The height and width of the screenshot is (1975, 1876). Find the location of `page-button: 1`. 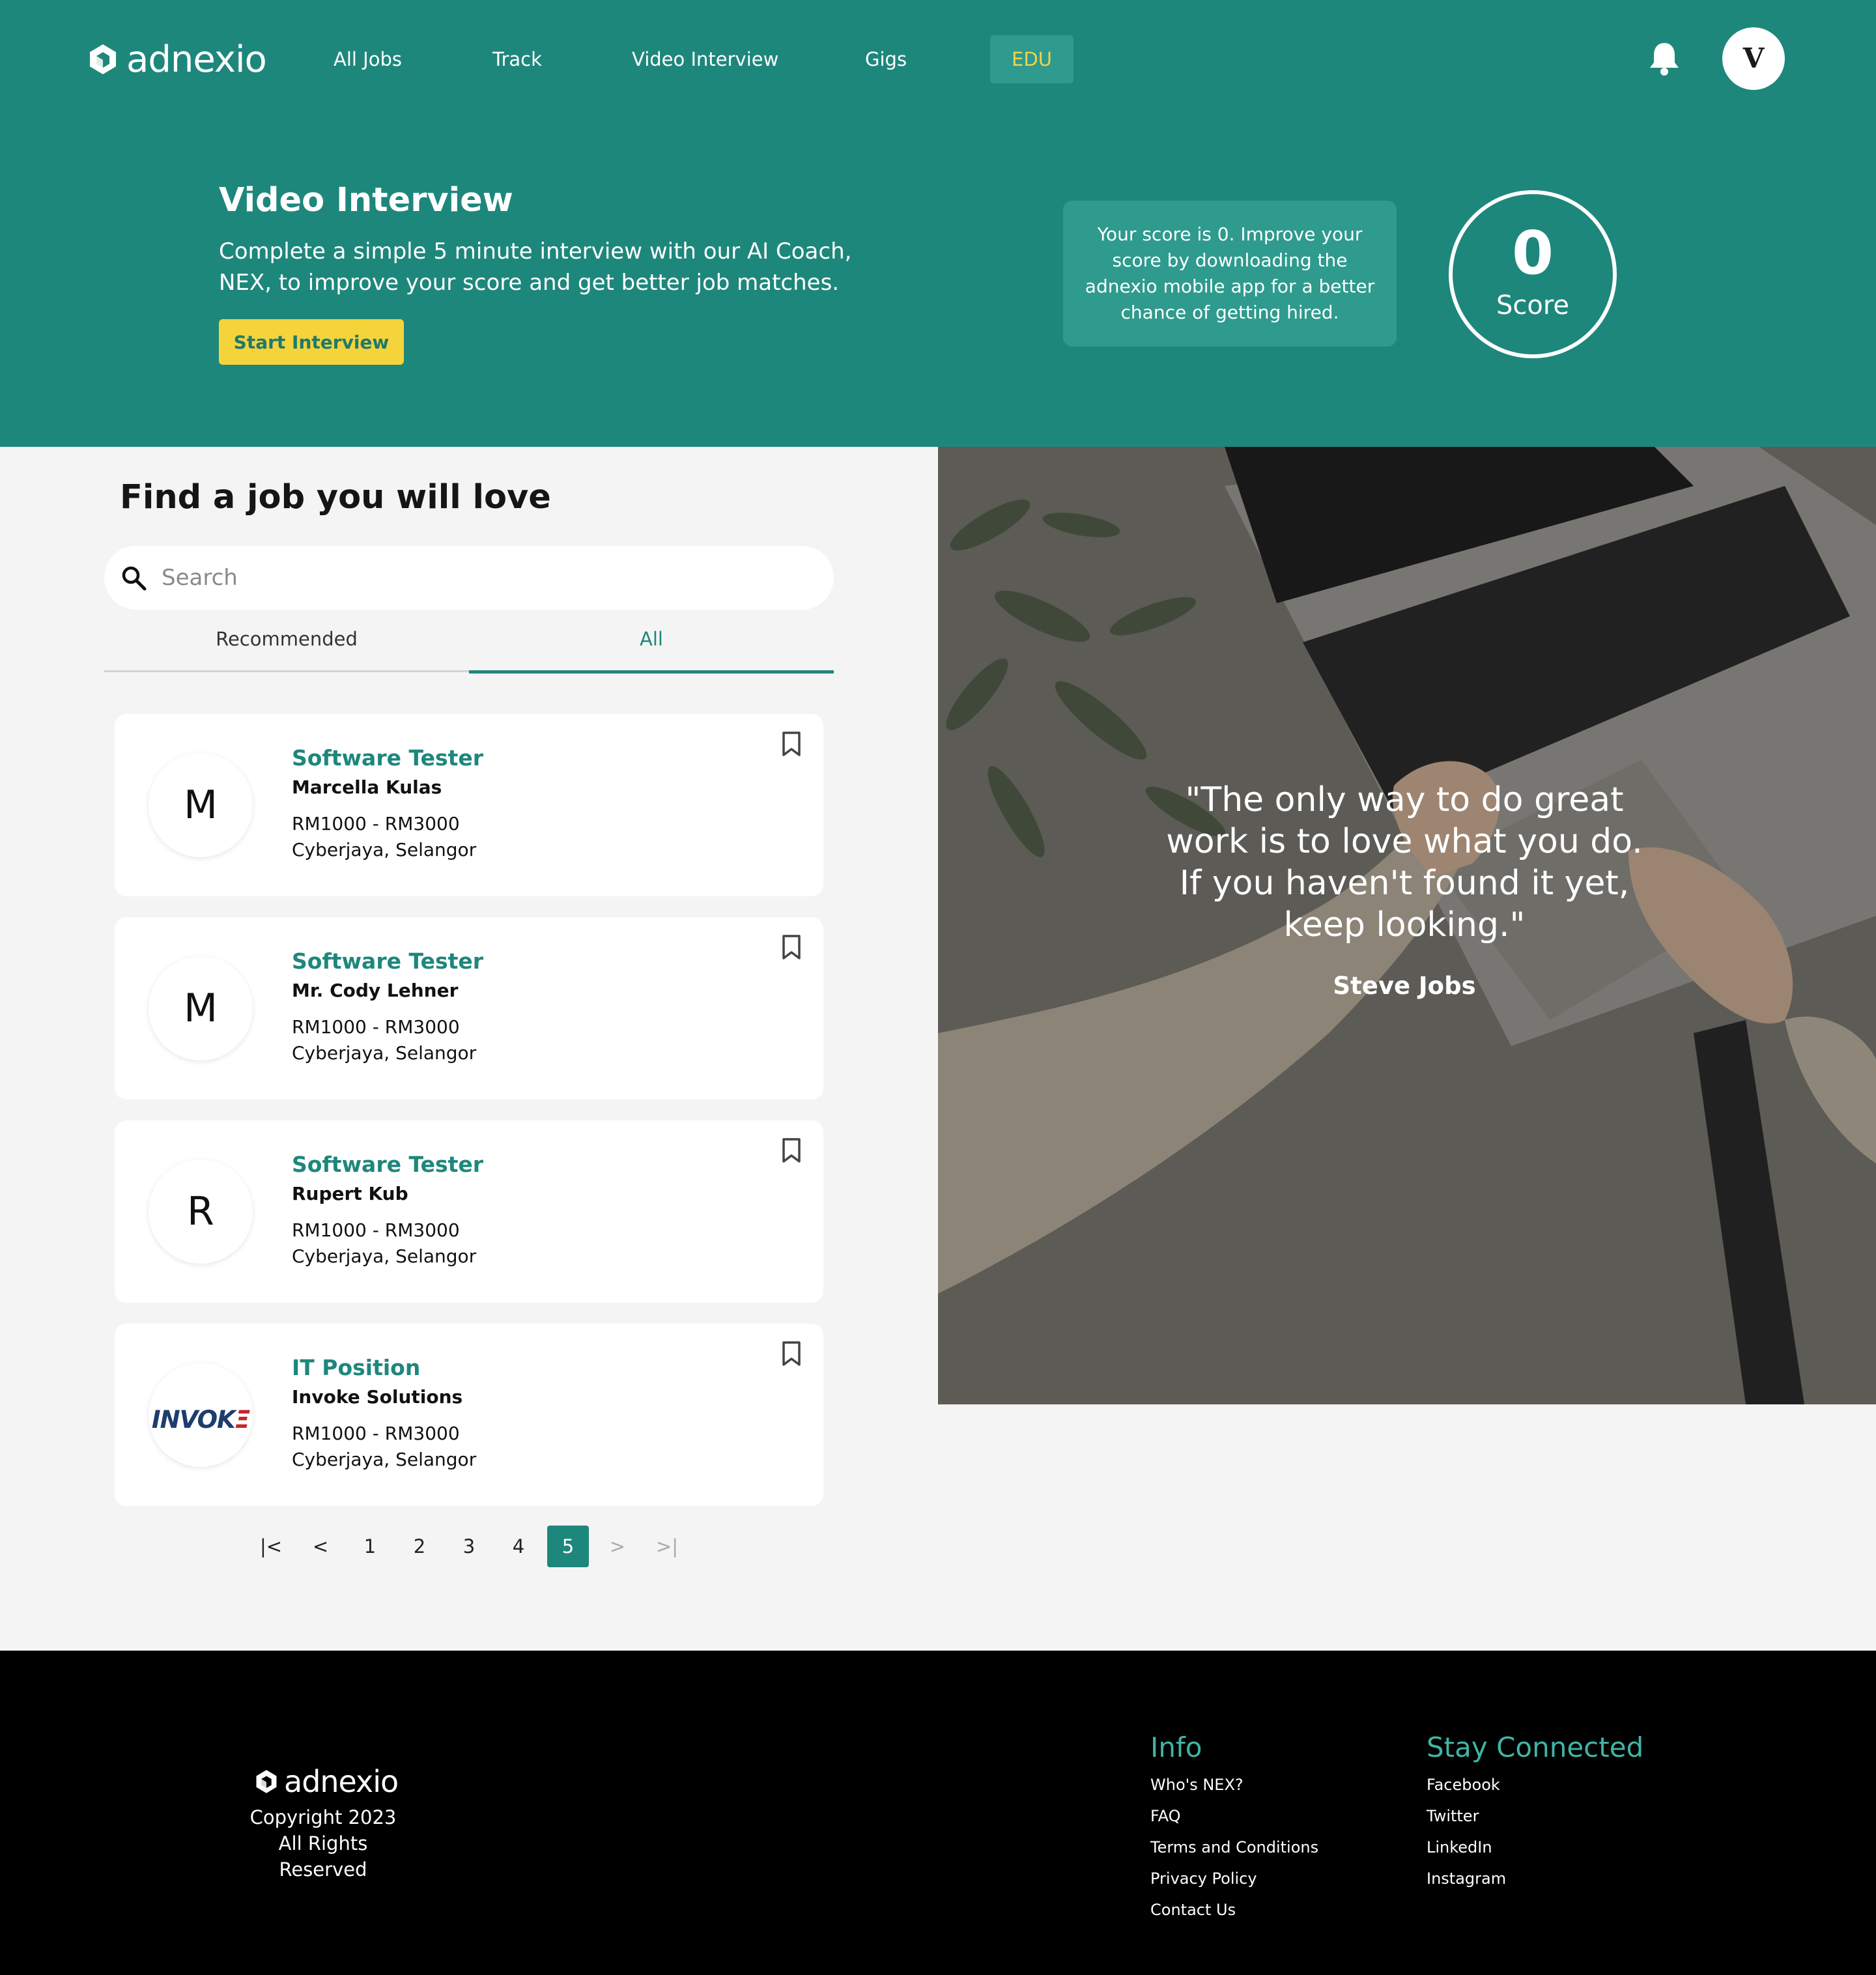

page-button: 1 is located at coordinates (370, 1547).